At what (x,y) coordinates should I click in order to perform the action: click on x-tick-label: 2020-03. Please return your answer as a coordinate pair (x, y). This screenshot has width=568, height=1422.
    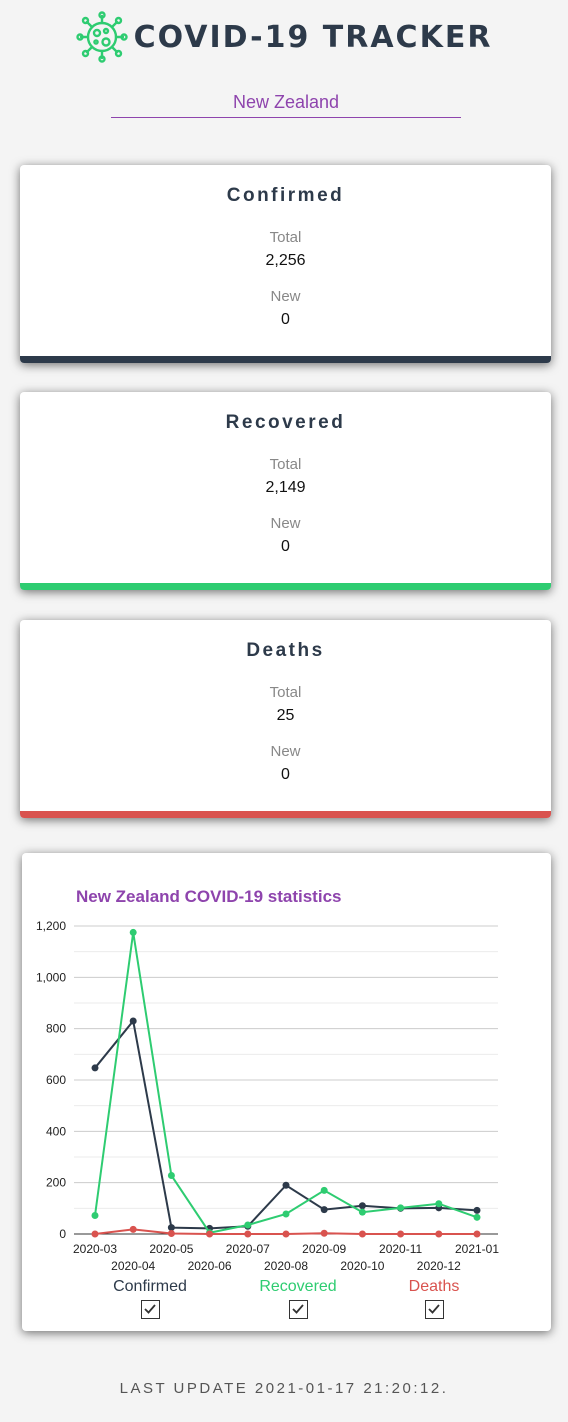
    Looking at the image, I should click on (95, 1249).